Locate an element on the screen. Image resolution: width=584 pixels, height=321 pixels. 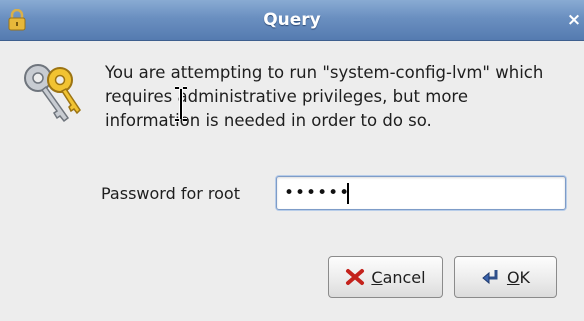
cancel-icon is located at coordinates (355, 277).